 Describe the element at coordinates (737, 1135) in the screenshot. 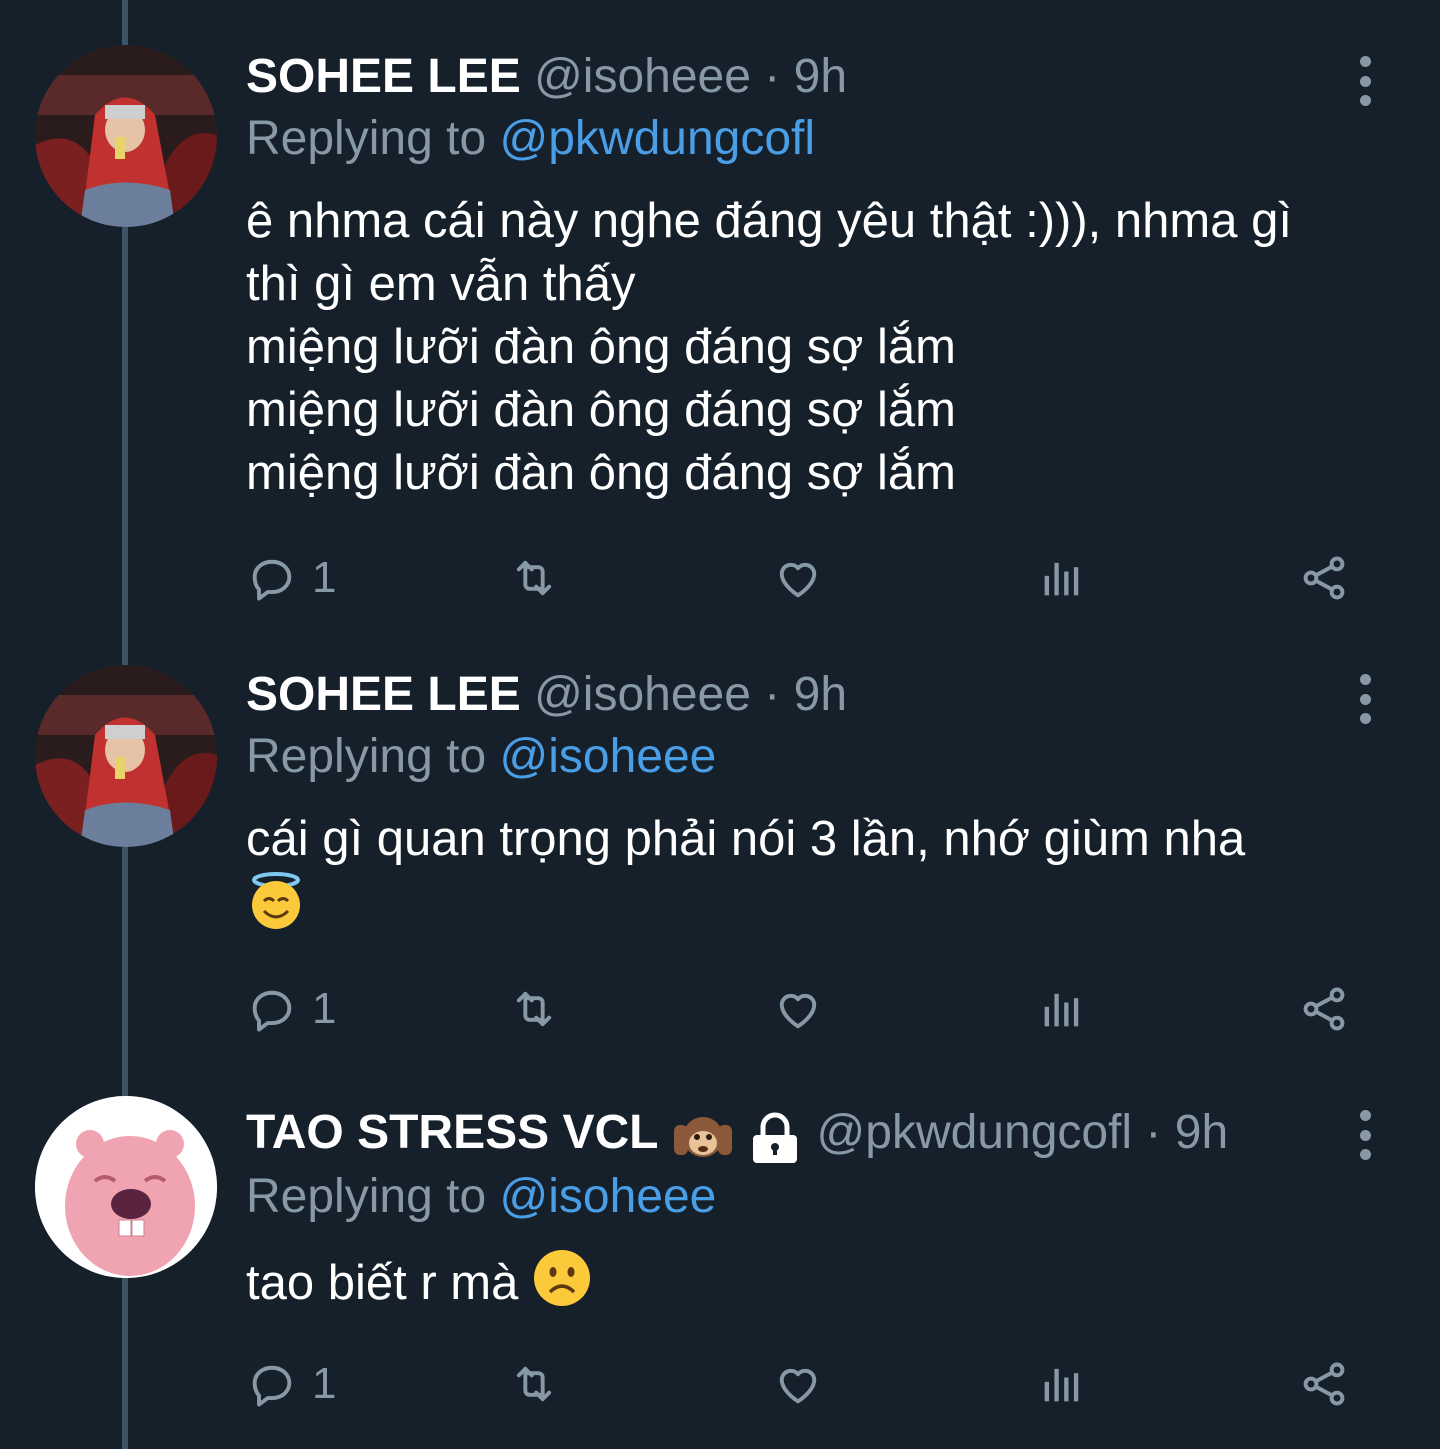

I see `name-badges` at that location.